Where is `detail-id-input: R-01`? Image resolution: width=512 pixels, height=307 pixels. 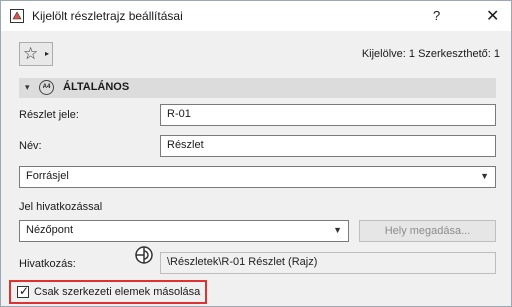
detail-id-input: R-01 is located at coordinates (328, 115).